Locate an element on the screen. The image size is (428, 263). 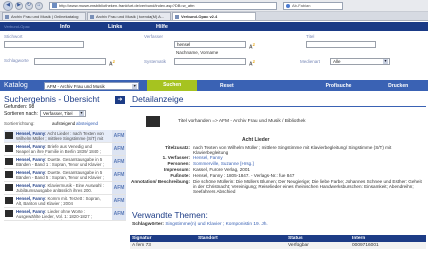
nav-hilfe: Hilfe is located at coordinates (180, 27).